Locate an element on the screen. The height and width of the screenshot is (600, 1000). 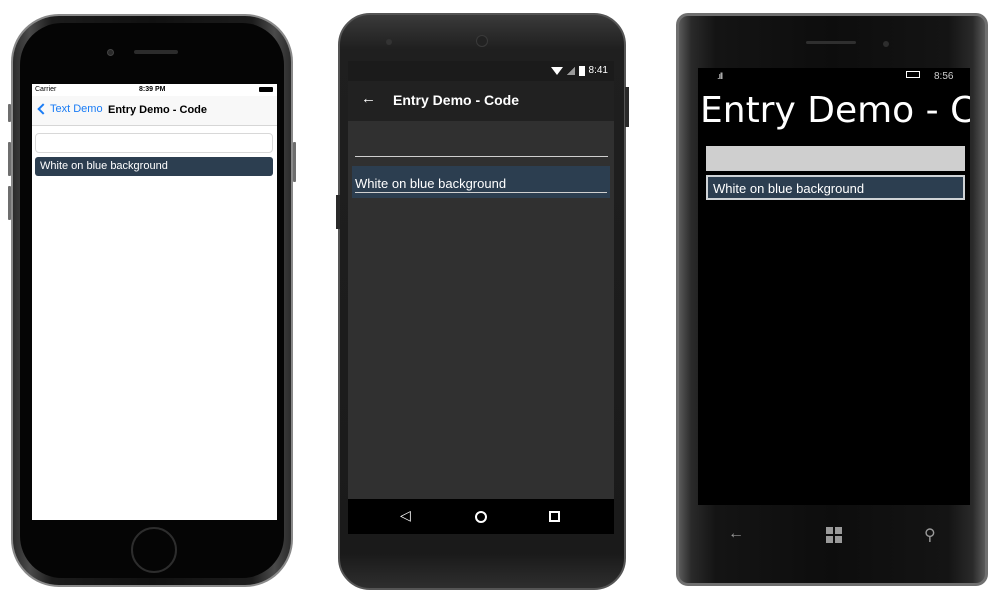
status-time: 8:41 is located at coordinates (598, 70).